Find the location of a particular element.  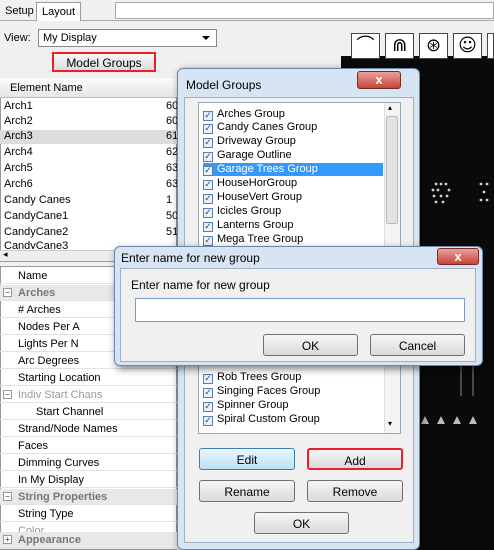

property-label: Arc Degrees is located at coordinates (49, 361).